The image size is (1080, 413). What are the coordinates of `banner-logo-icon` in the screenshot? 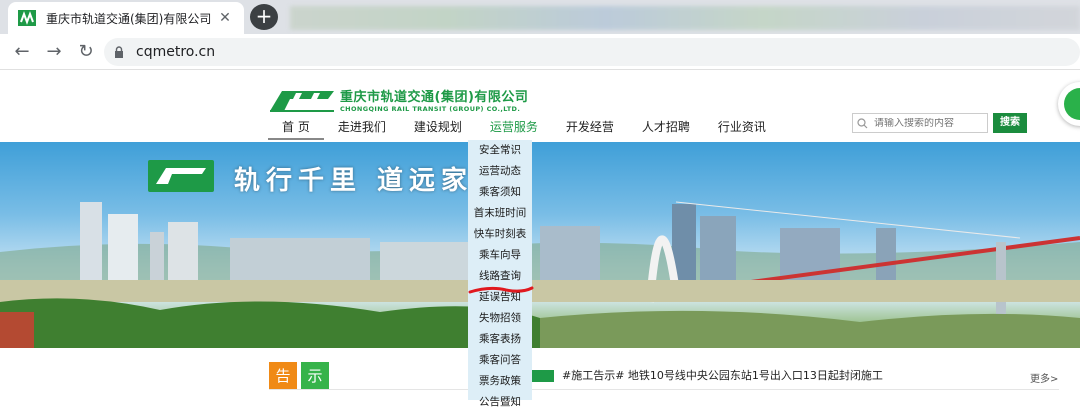 It's located at (181, 176).